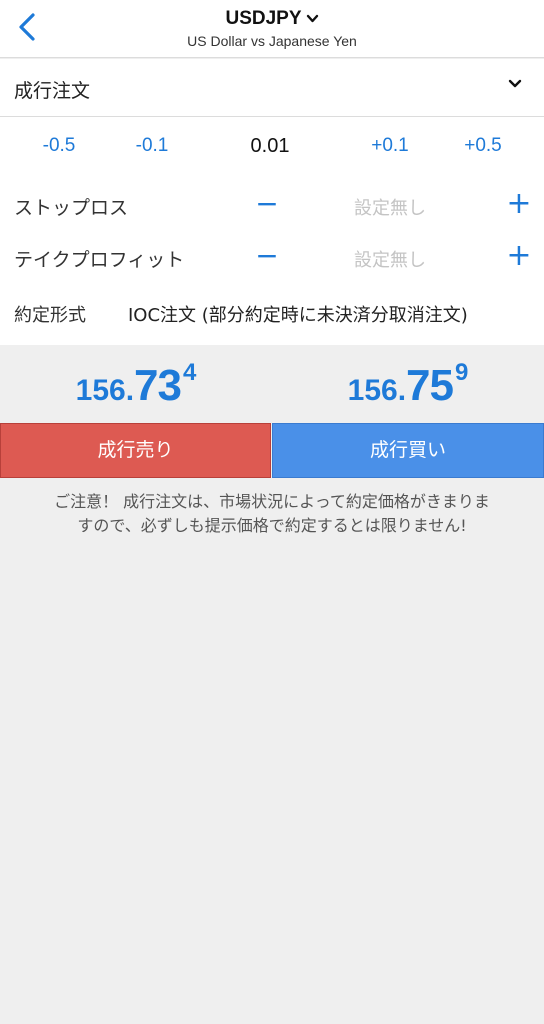 This screenshot has height=1024, width=544. Describe the element at coordinates (270, 146) in the screenshot. I see `lot-value: 0.01` at that location.